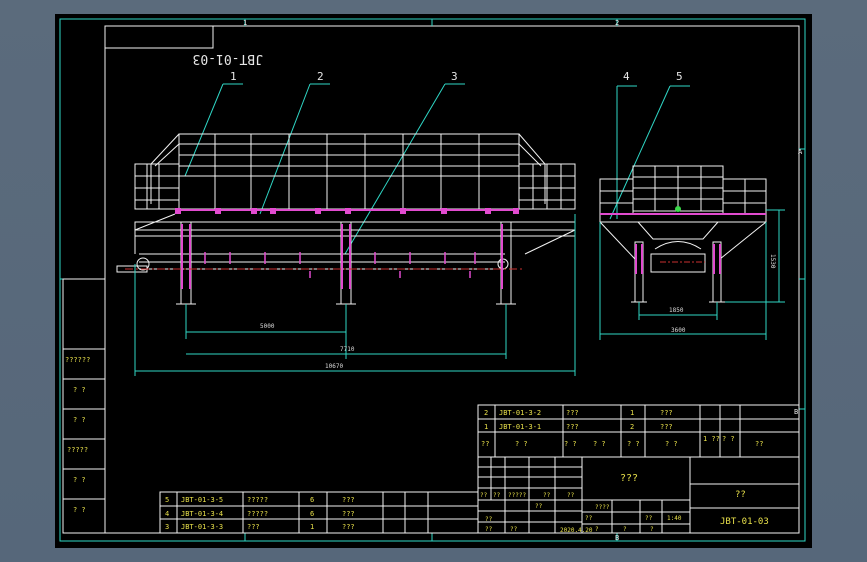  I want to click on left-label-4: ?????, so click(77, 450).